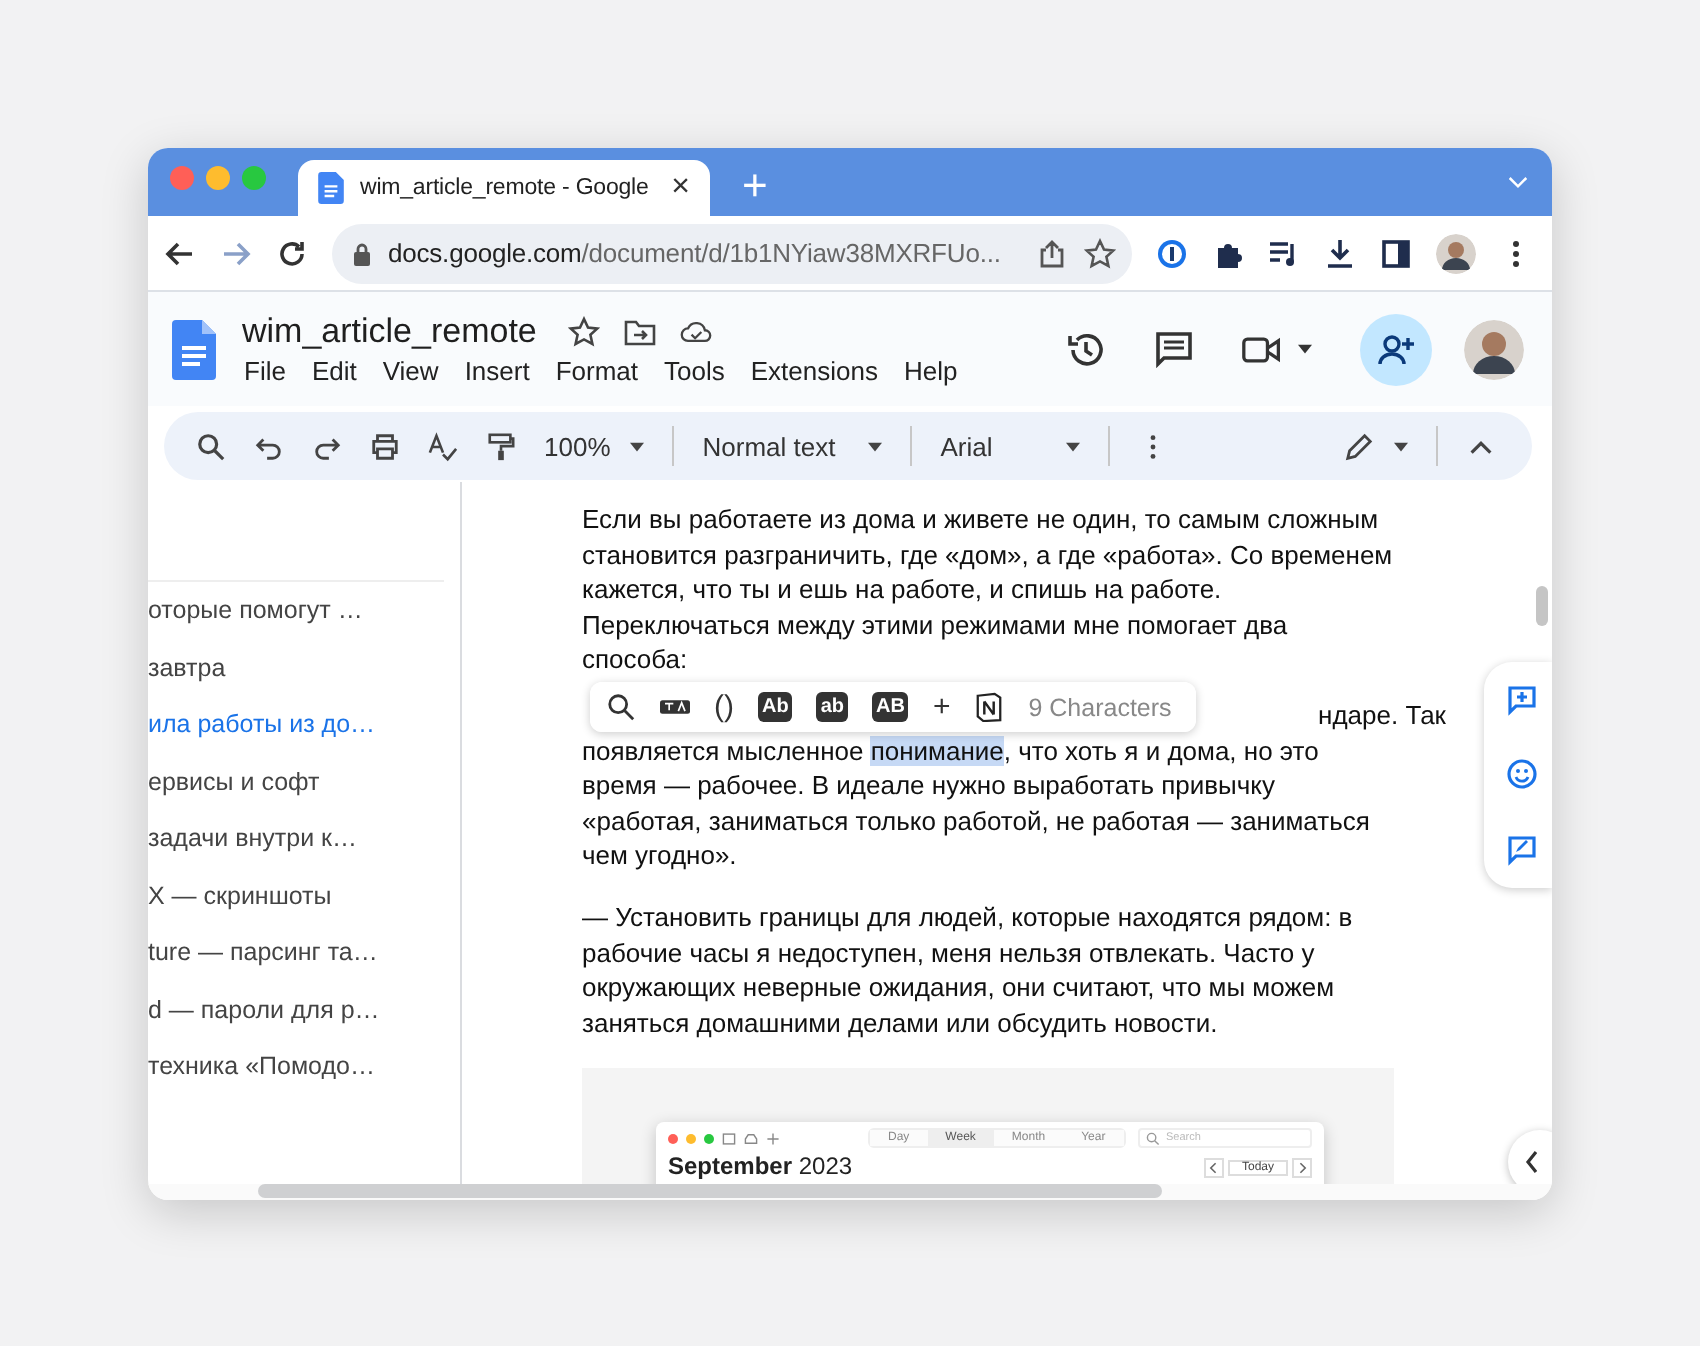  Describe the element at coordinates (304, 667) in the screenshot. I see `outline-item: завтра` at that location.